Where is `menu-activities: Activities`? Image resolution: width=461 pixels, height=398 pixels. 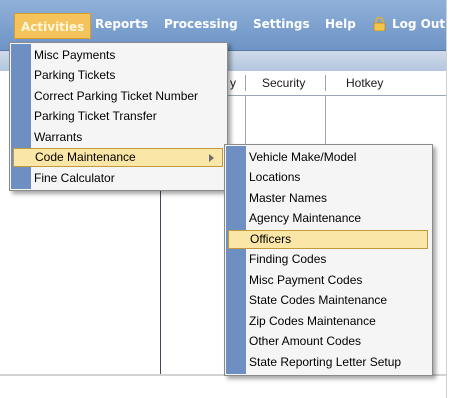
menu-activities: Activities is located at coordinates (53, 26).